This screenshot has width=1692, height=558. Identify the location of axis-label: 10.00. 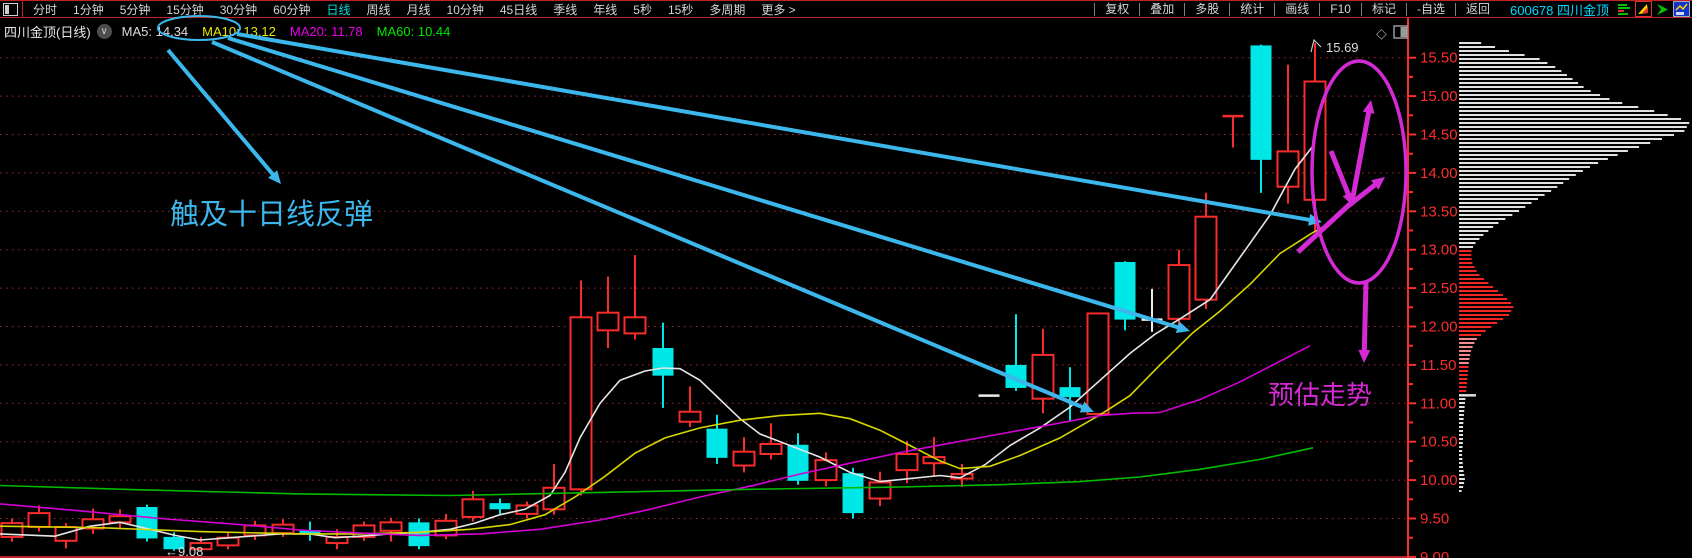
(1439, 480).